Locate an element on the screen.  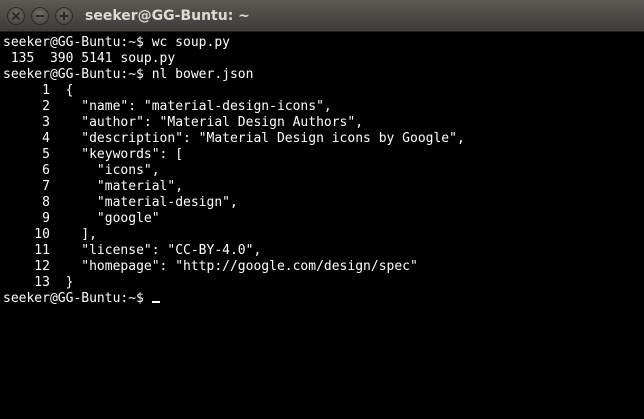
terminal-line: 135 390 5141 soup.py is located at coordinates (89, 58).